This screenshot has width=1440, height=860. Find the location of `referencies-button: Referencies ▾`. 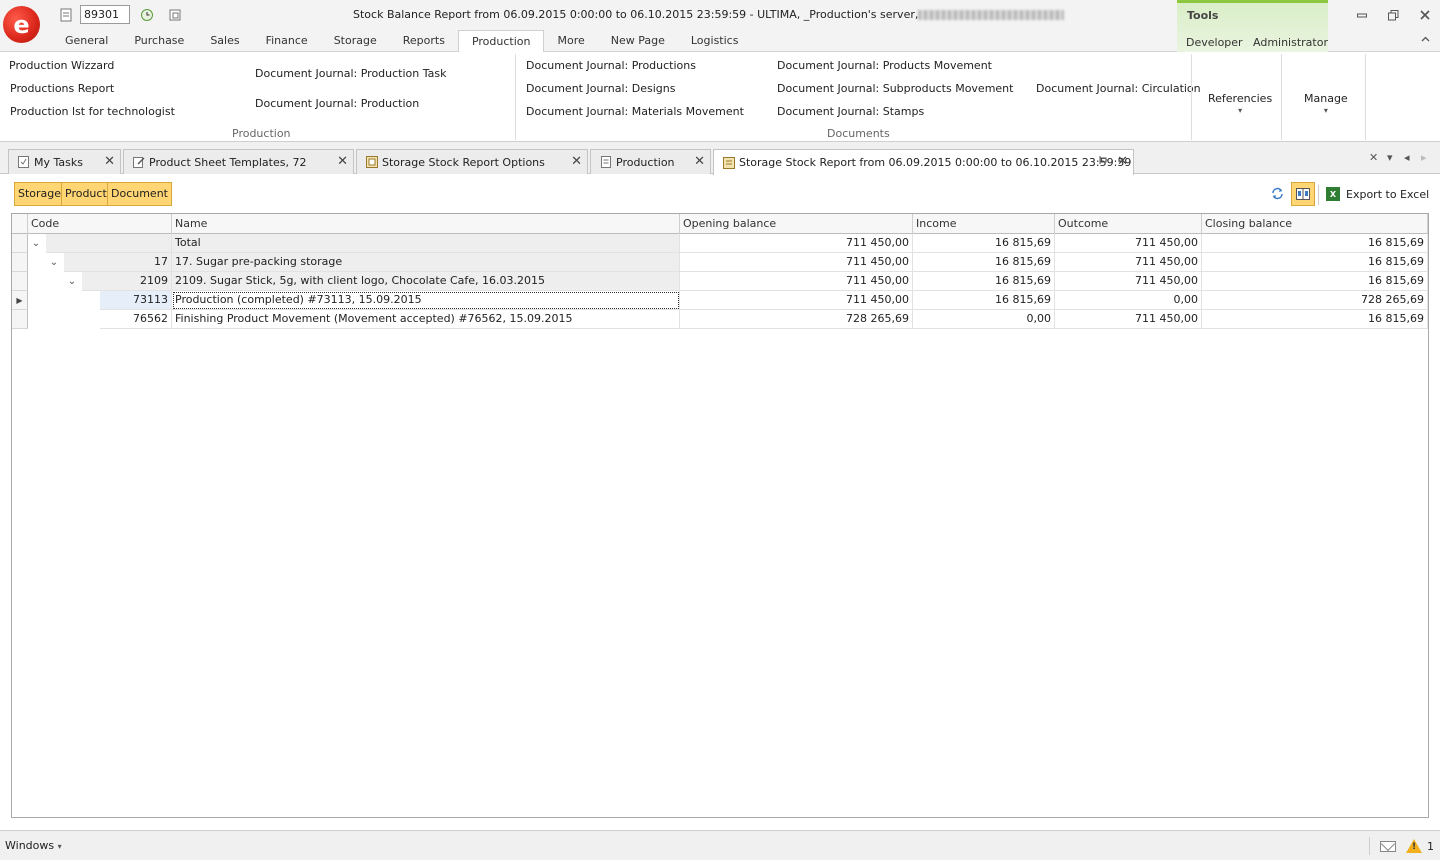

referencies-button: Referencies ▾ is located at coordinates (1240, 103).